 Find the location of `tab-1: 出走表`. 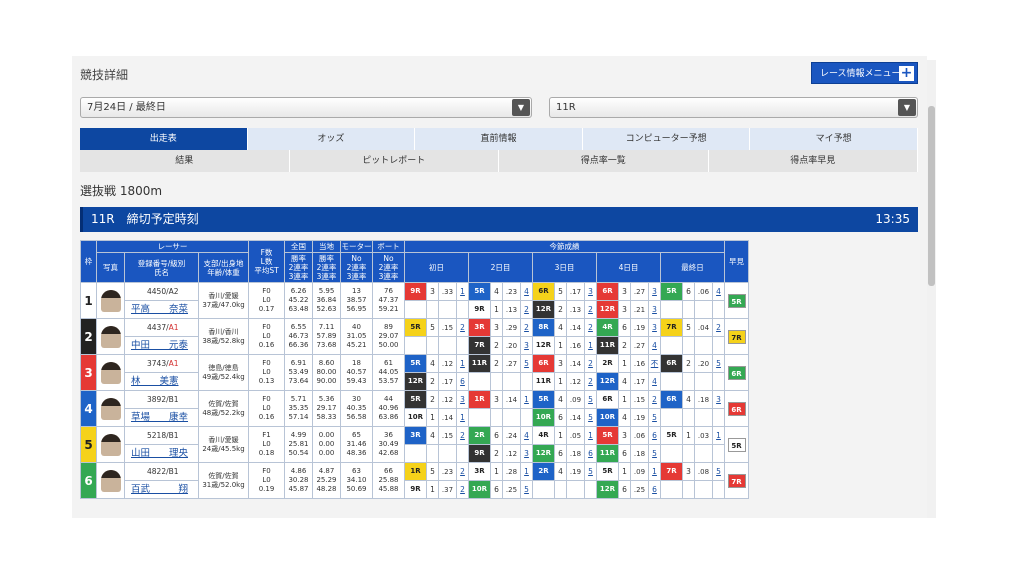

tab-1: 出走表 is located at coordinates (164, 139).